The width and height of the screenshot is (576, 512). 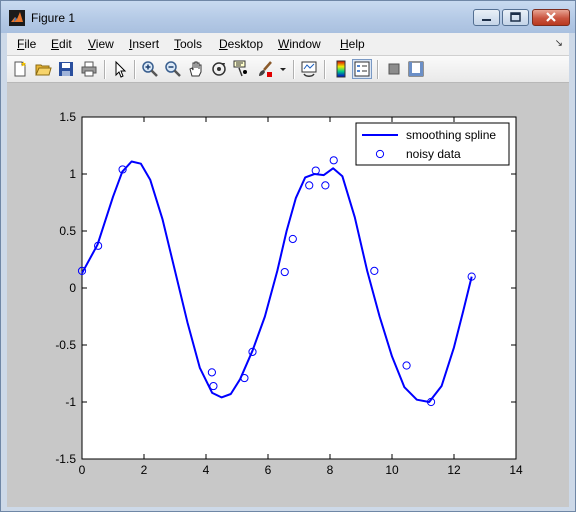 What do you see at coordinates (265, 69) in the screenshot?
I see `brush-icon` at bounding box center [265, 69].